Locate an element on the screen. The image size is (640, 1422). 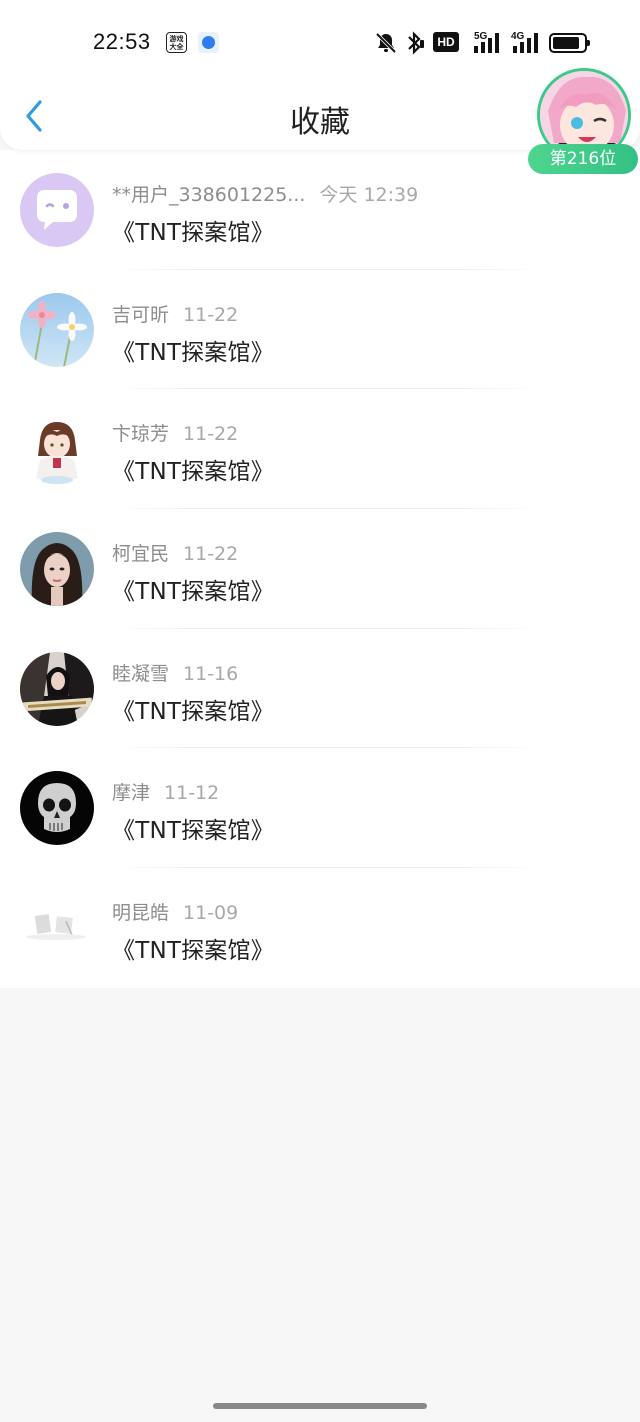
skull-avatar is located at coordinates (57, 808).